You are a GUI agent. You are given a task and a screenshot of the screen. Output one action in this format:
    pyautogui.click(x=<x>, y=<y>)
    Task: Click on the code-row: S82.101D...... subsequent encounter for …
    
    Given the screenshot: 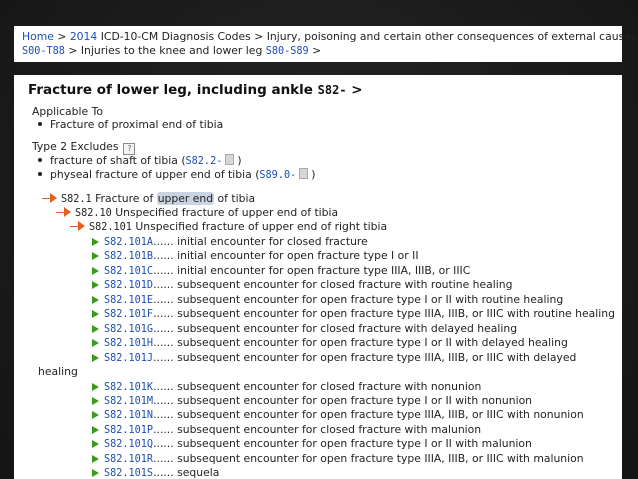 What is the action you would take?
    pyautogui.click(x=302, y=285)
    